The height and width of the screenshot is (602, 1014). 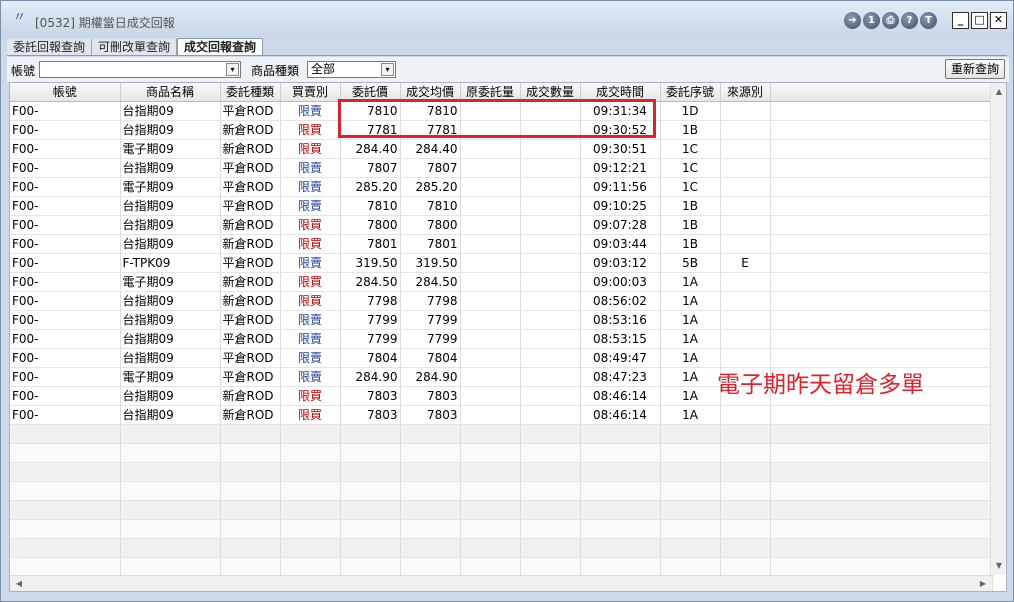 I want to click on cell-price: 7801, so click(x=370, y=244).